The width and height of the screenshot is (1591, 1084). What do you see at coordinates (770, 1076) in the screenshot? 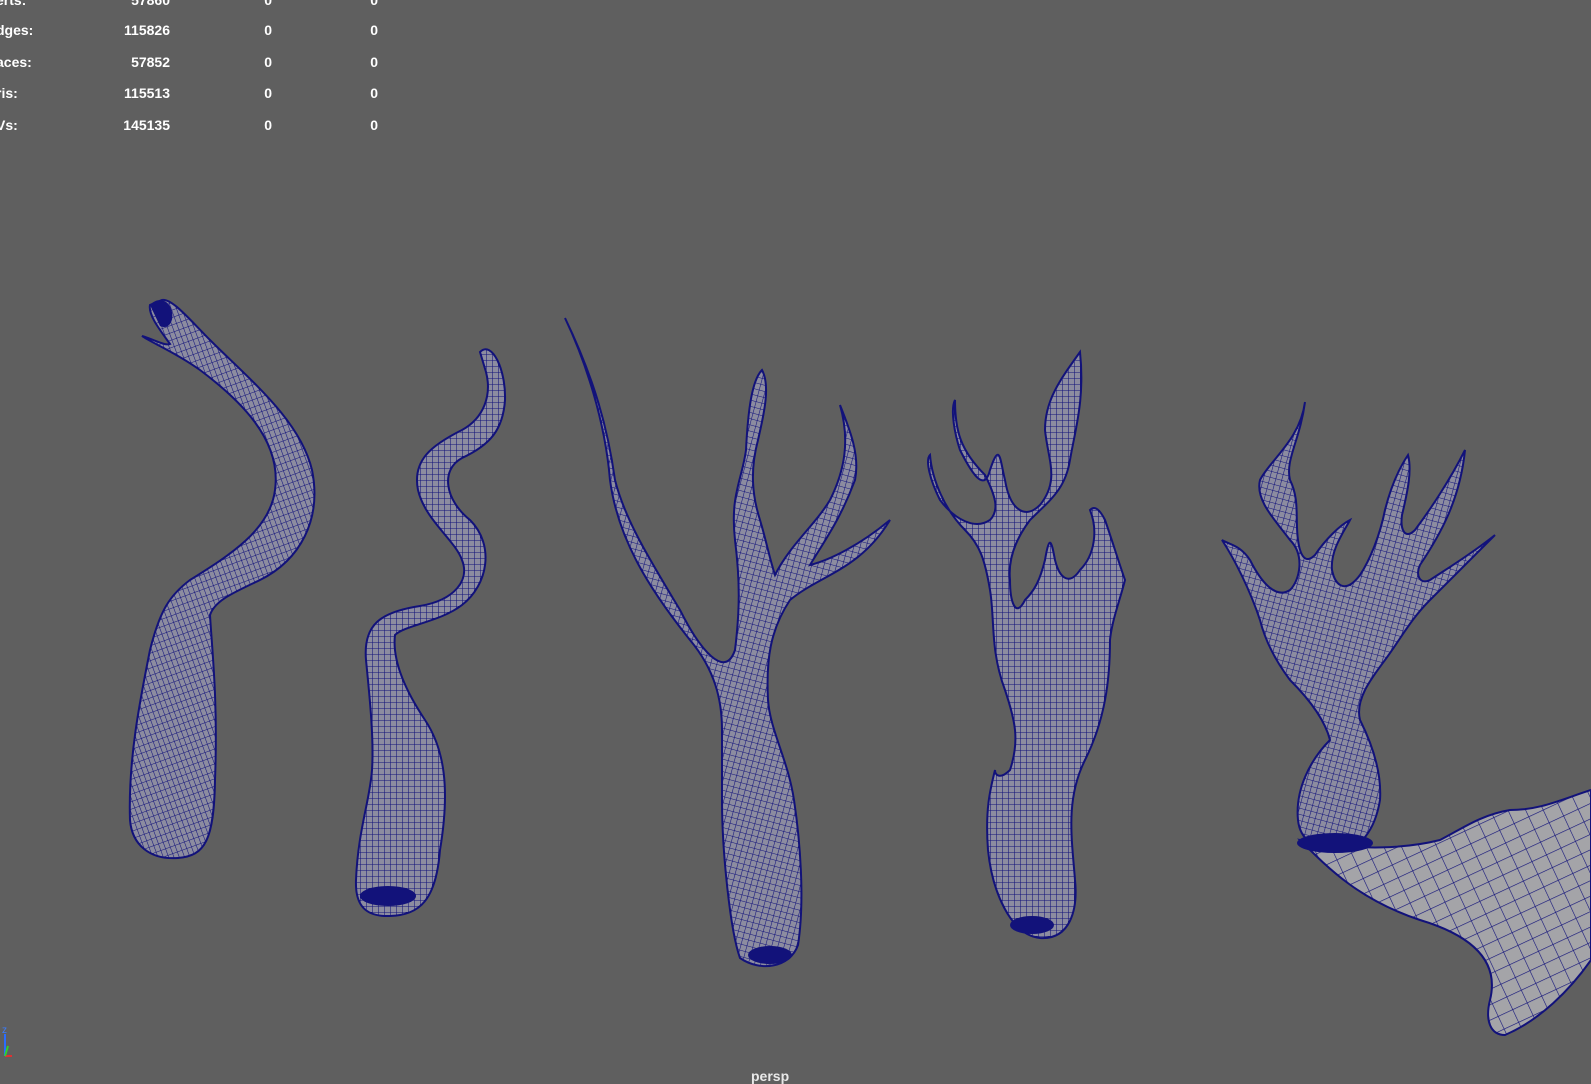
I see `camera-name-label: persp` at bounding box center [770, 1076].